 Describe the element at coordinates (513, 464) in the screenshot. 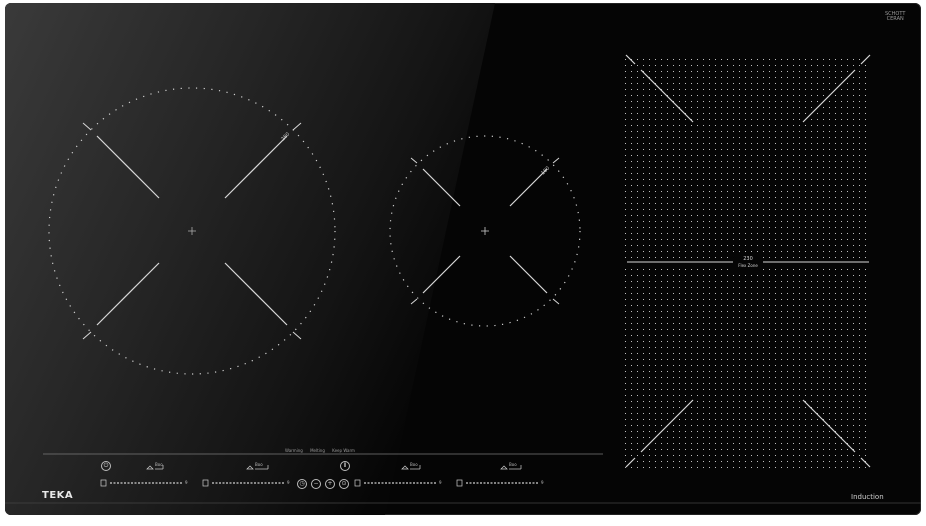

I see `zone-icon-label-4: Boo` at that location.